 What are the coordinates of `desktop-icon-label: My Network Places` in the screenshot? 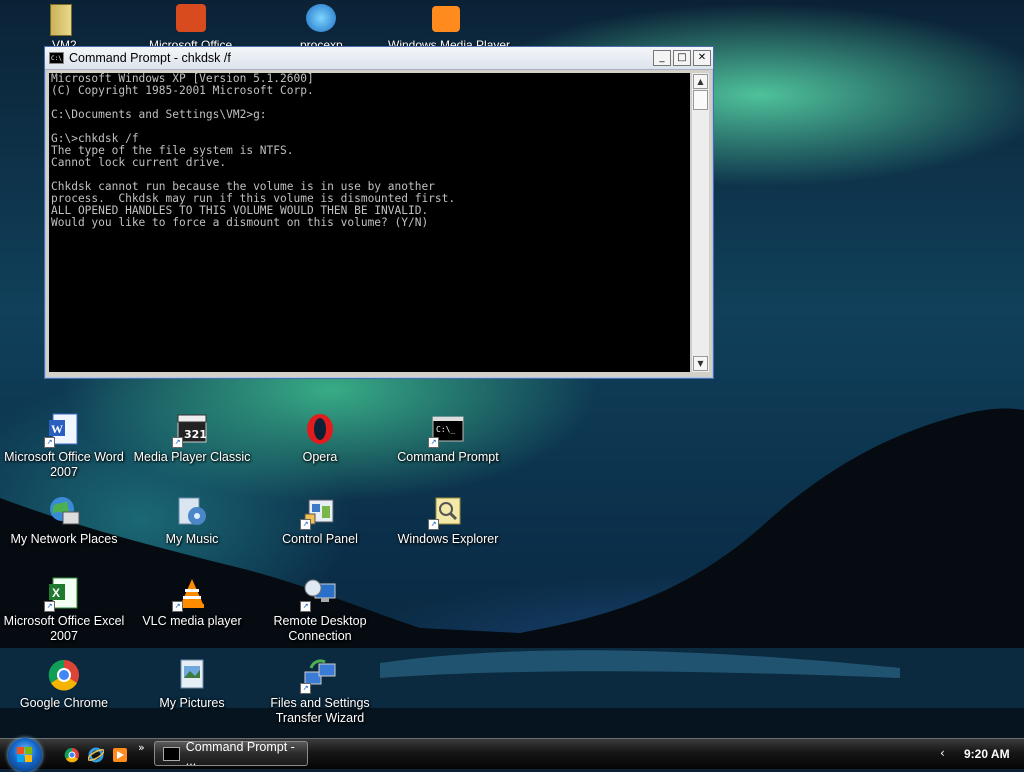 It's located at (64, 539).